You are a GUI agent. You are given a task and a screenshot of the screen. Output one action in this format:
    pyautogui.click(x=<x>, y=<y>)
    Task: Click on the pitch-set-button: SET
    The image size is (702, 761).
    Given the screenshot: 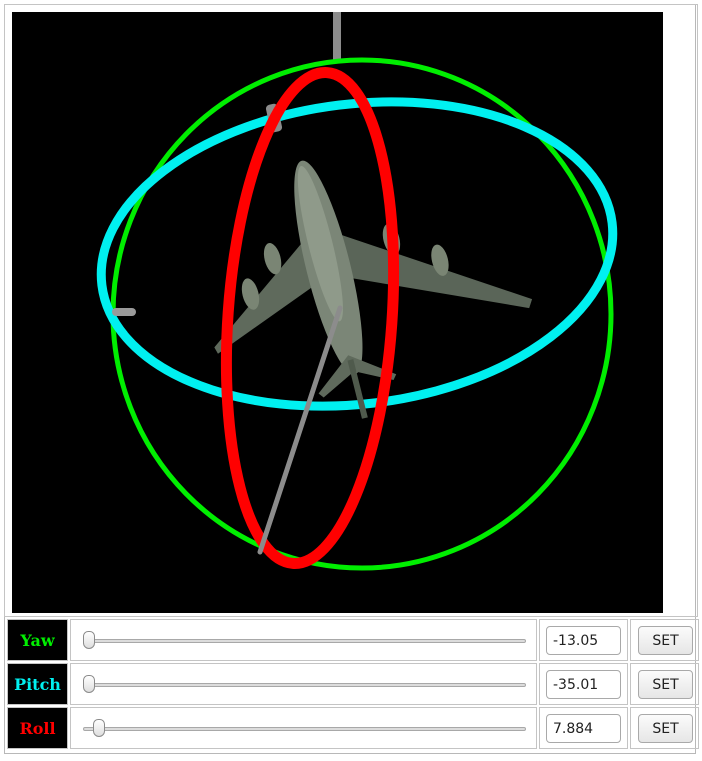 What is the action you would take?
    pyautogui.click(x=665, y=684)
    